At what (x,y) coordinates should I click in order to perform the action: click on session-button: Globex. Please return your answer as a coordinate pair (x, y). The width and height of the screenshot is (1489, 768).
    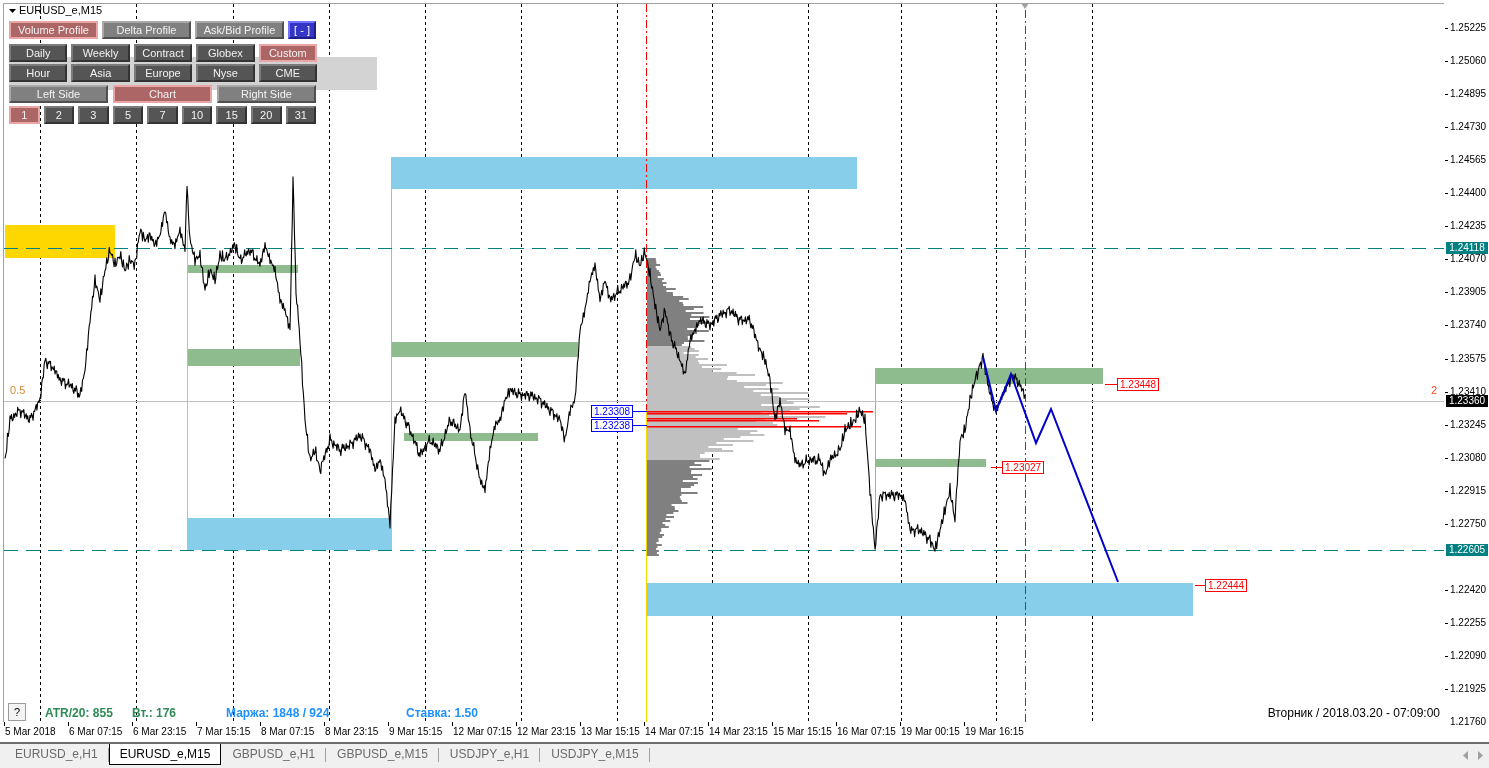
    Looking at the image, I should click on (225, 53).